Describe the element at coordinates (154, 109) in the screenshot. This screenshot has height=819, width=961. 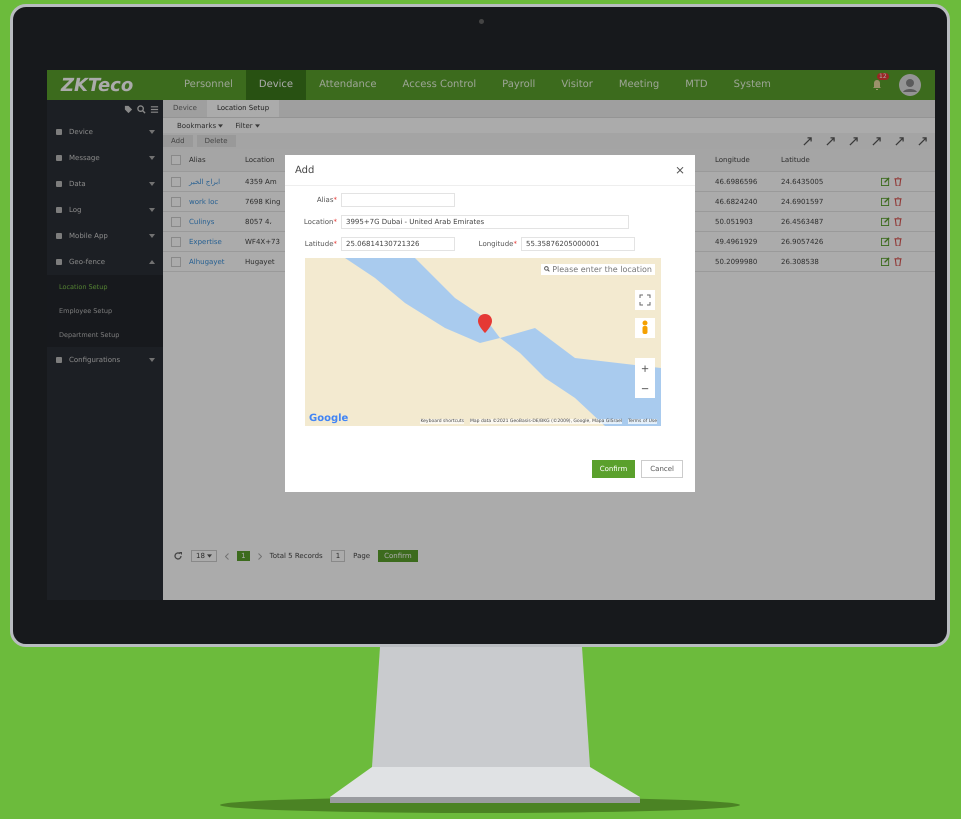
I see `list-icon` at that location.